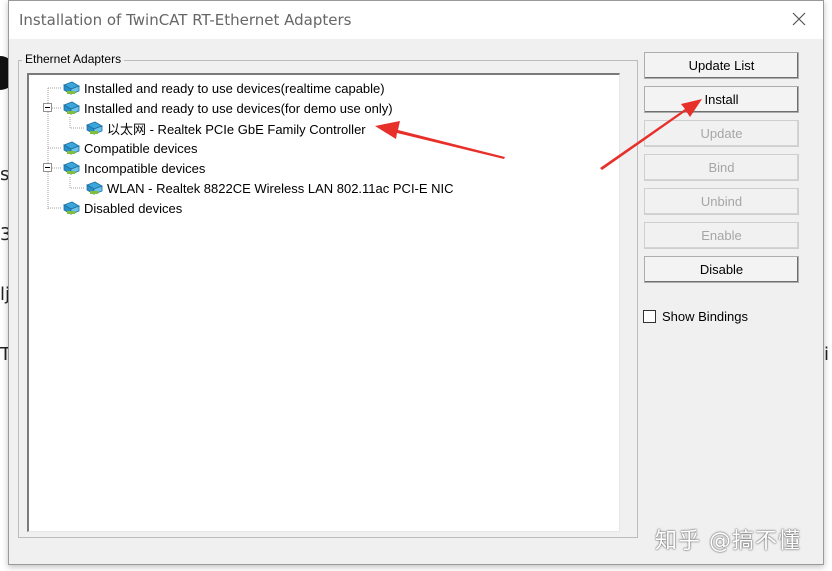 Image resolution: width=832 pixels, height=571 pixels. I want to click on annotation-arrow-install, so click(651, 134).